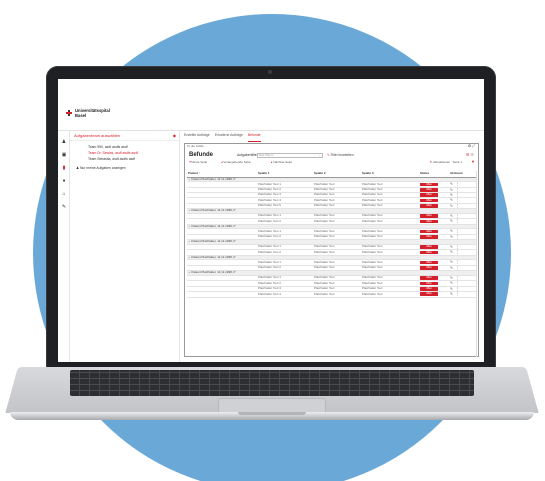  Describe the element at coordinates (64, 207) in the screenshot. I see `tool-icon: ✎` at that location.